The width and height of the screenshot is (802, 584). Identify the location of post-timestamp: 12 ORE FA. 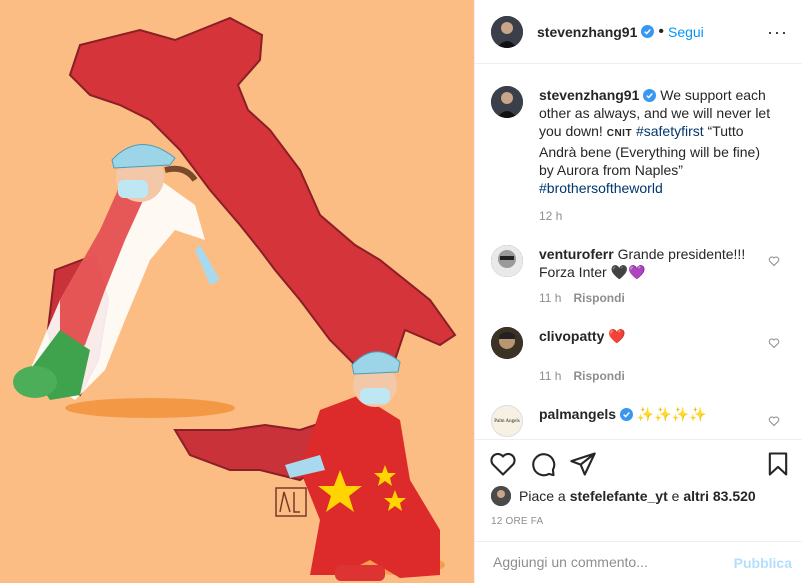
(517, 521).